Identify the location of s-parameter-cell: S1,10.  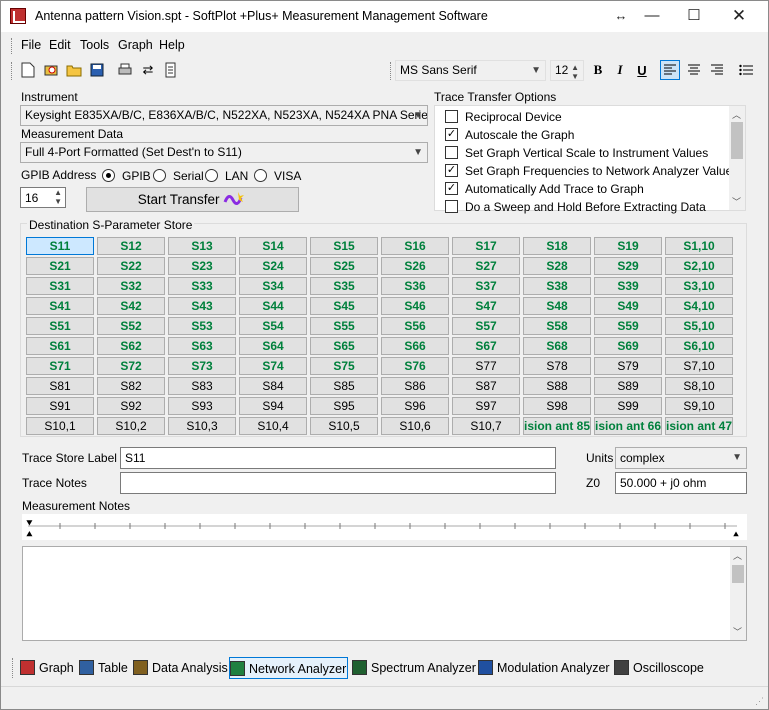
(699, 246).